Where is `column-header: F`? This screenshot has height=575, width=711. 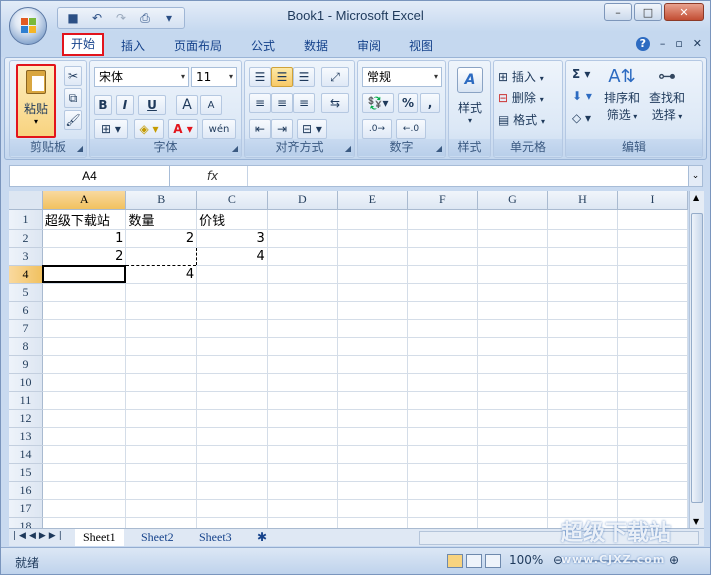
column-header: F is located at coordinates (442, 200).